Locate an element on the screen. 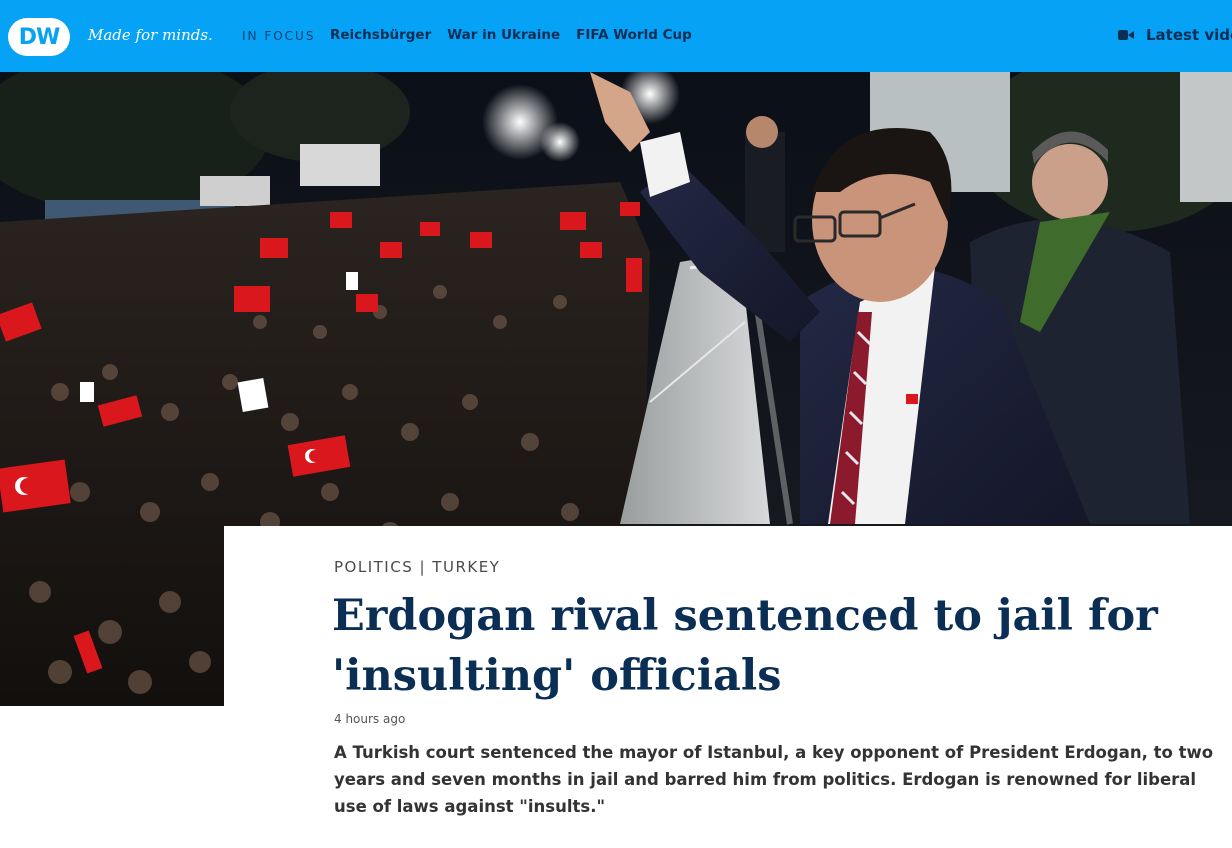 The image size is (1232, 848). dw-logo-text: DW is located at coordinates (39, 37).